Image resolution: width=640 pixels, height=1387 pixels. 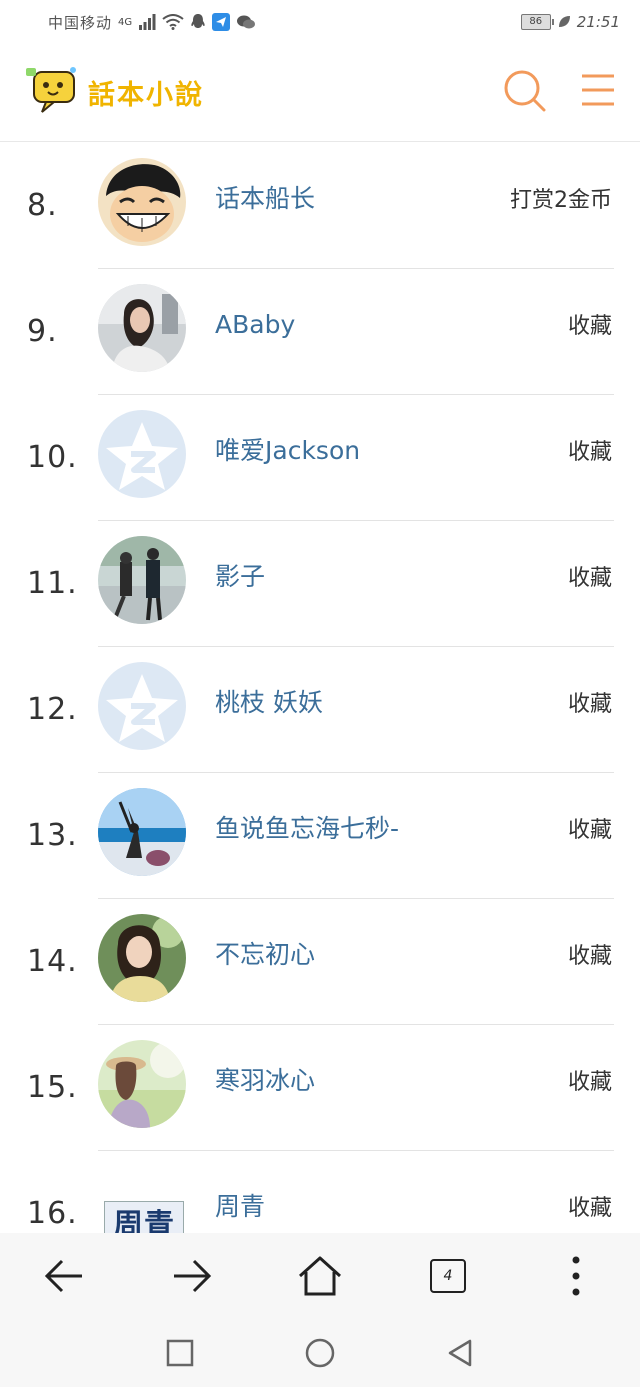 I want to click on user-name-link: 鱼说鱼忘海七秒-, so click(x=307, y=829).